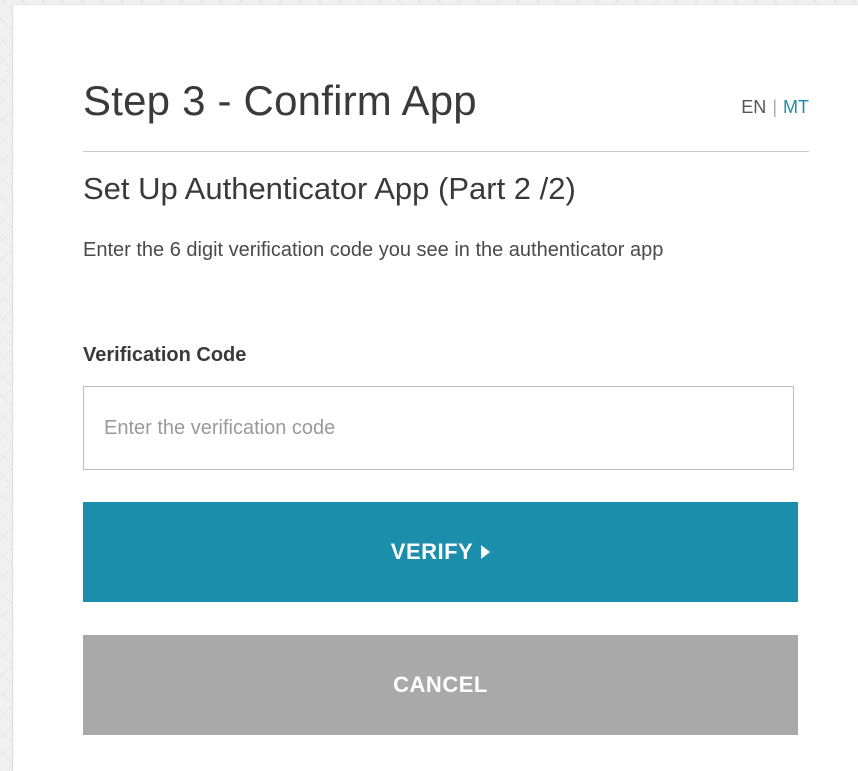 This screenshot has width=858, height=771. I want to click on cancel-button-label: CANCEL, so click(440, 684).